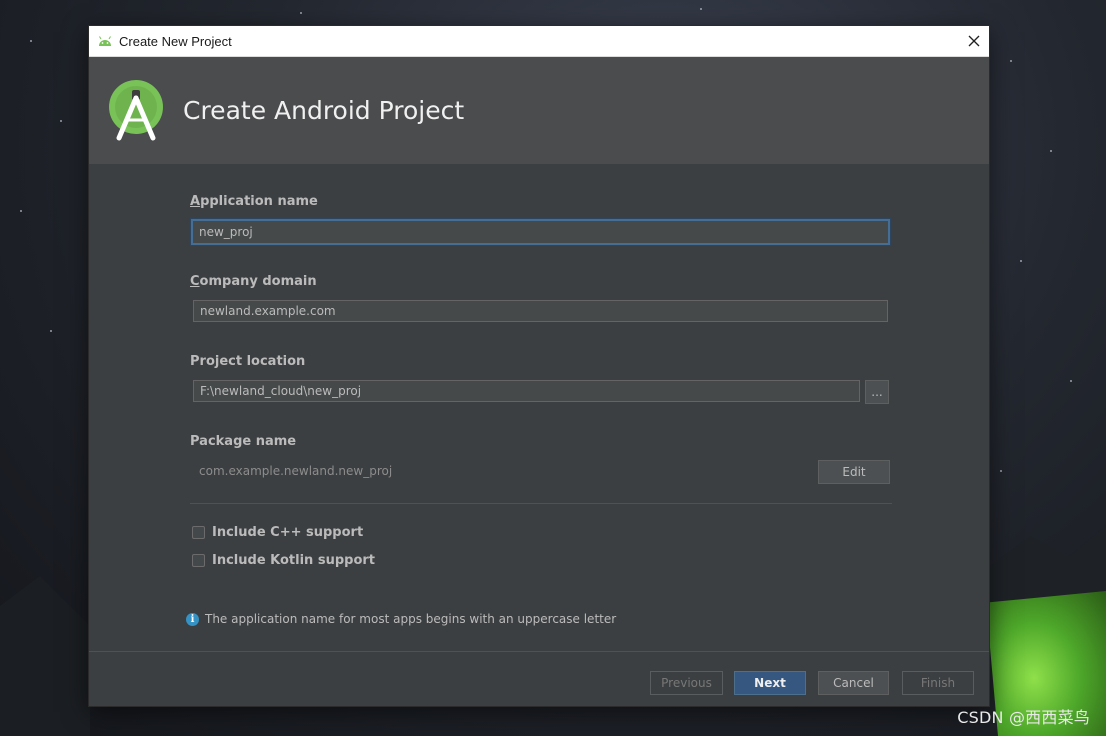 The height and width of the screenshot is (736, 1106). What do you see at coordinates (539, 678) in the screenshot?
I see `button-bar: Previous Next Cancel Finish` at bounding box center [539, 678].